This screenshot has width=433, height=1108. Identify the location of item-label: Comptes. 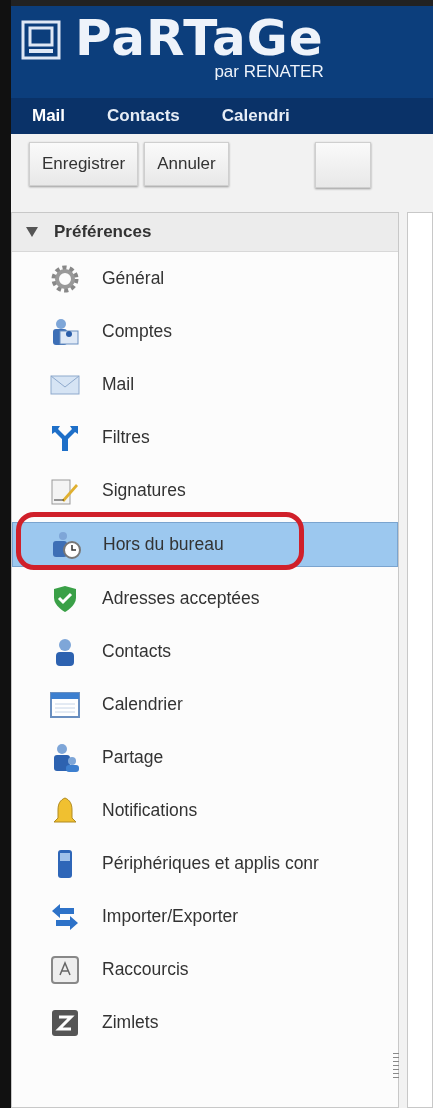
(137, 331).